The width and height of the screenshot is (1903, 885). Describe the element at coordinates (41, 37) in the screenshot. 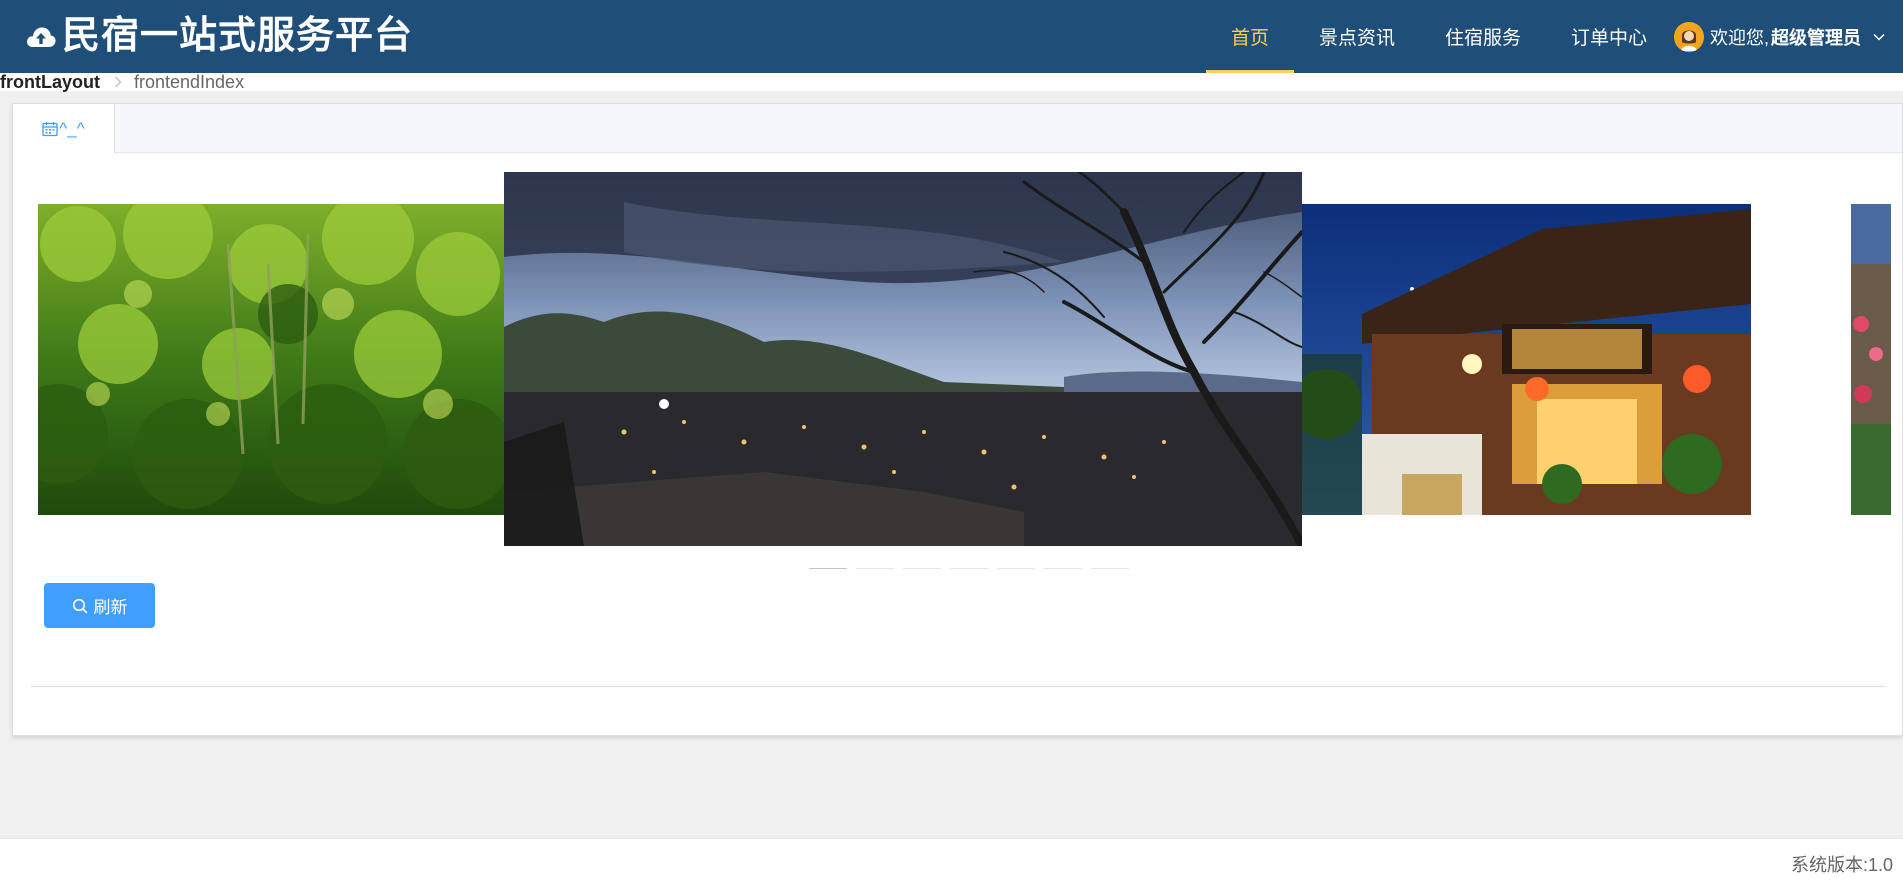

I see `cloud-upload-icon` at that location.